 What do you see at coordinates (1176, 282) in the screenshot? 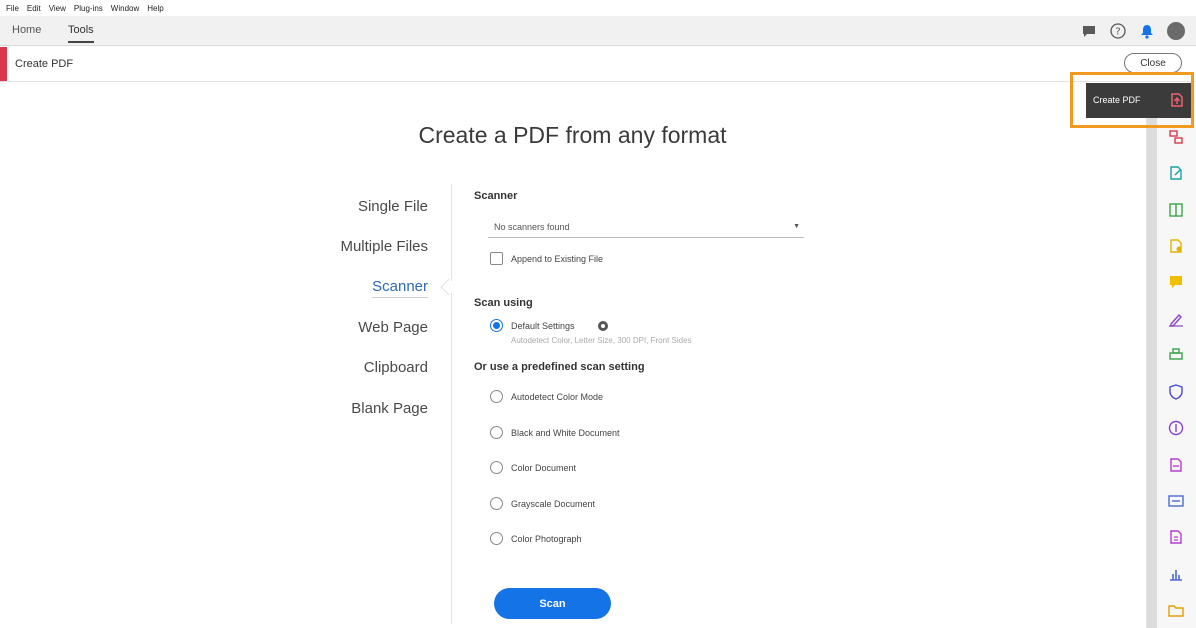
I see `comment-icon` at bounding box center [1176, 282].